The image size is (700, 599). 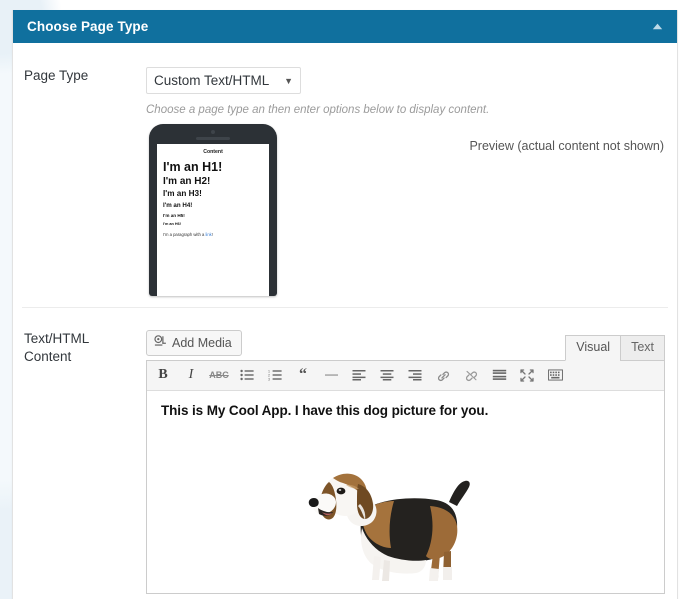 What do you see at coordinates (178, 205) in the screenshot?
I see `phone-heading-h4: I'm an H4!` at bounding box center [178, 205].